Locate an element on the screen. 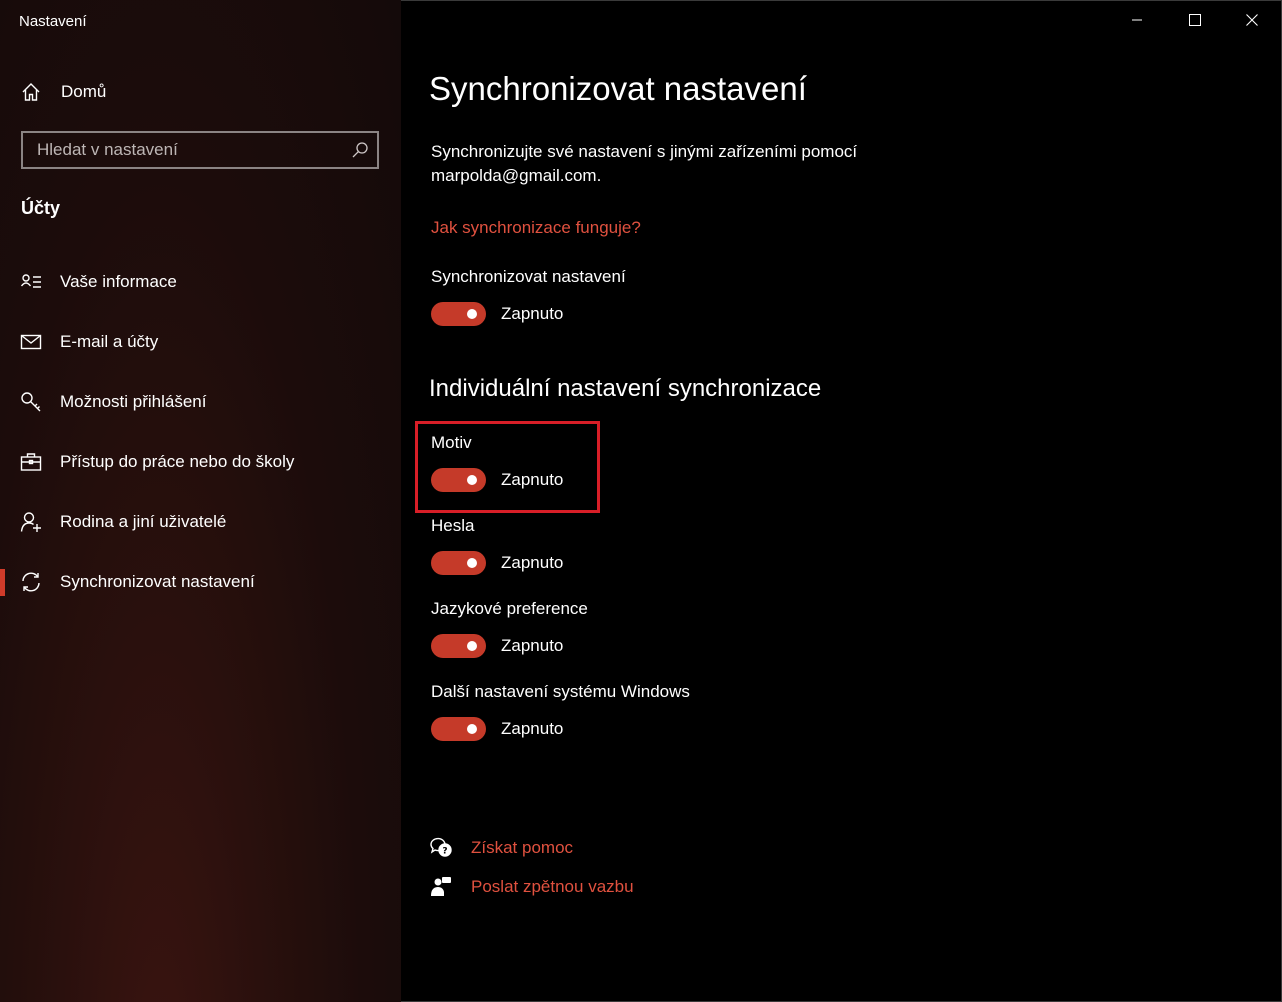 This screenshot has width=1282, height=1002. sidebar-item-sync-settings: Synchronizovat nastavení is located at coordinates (200, 582).